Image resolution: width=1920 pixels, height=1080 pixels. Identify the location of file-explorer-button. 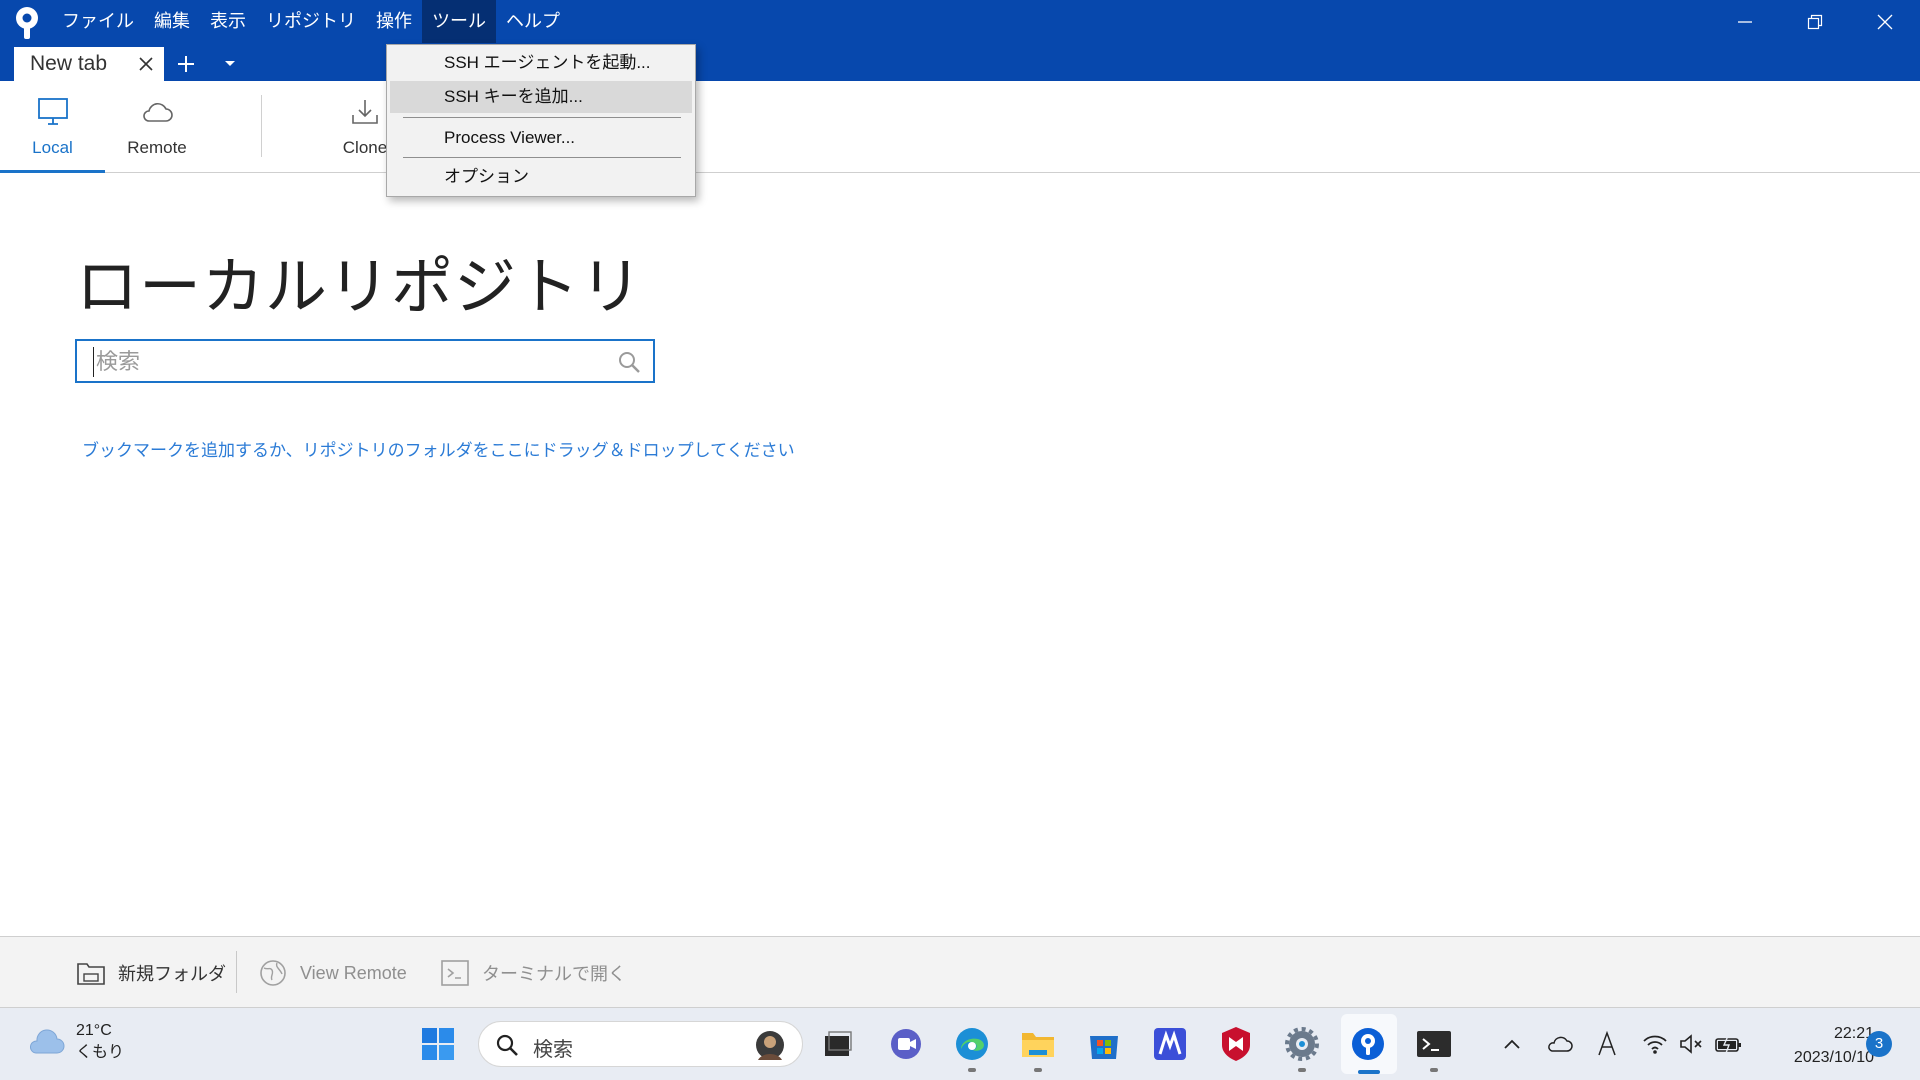
(1038, 1047).